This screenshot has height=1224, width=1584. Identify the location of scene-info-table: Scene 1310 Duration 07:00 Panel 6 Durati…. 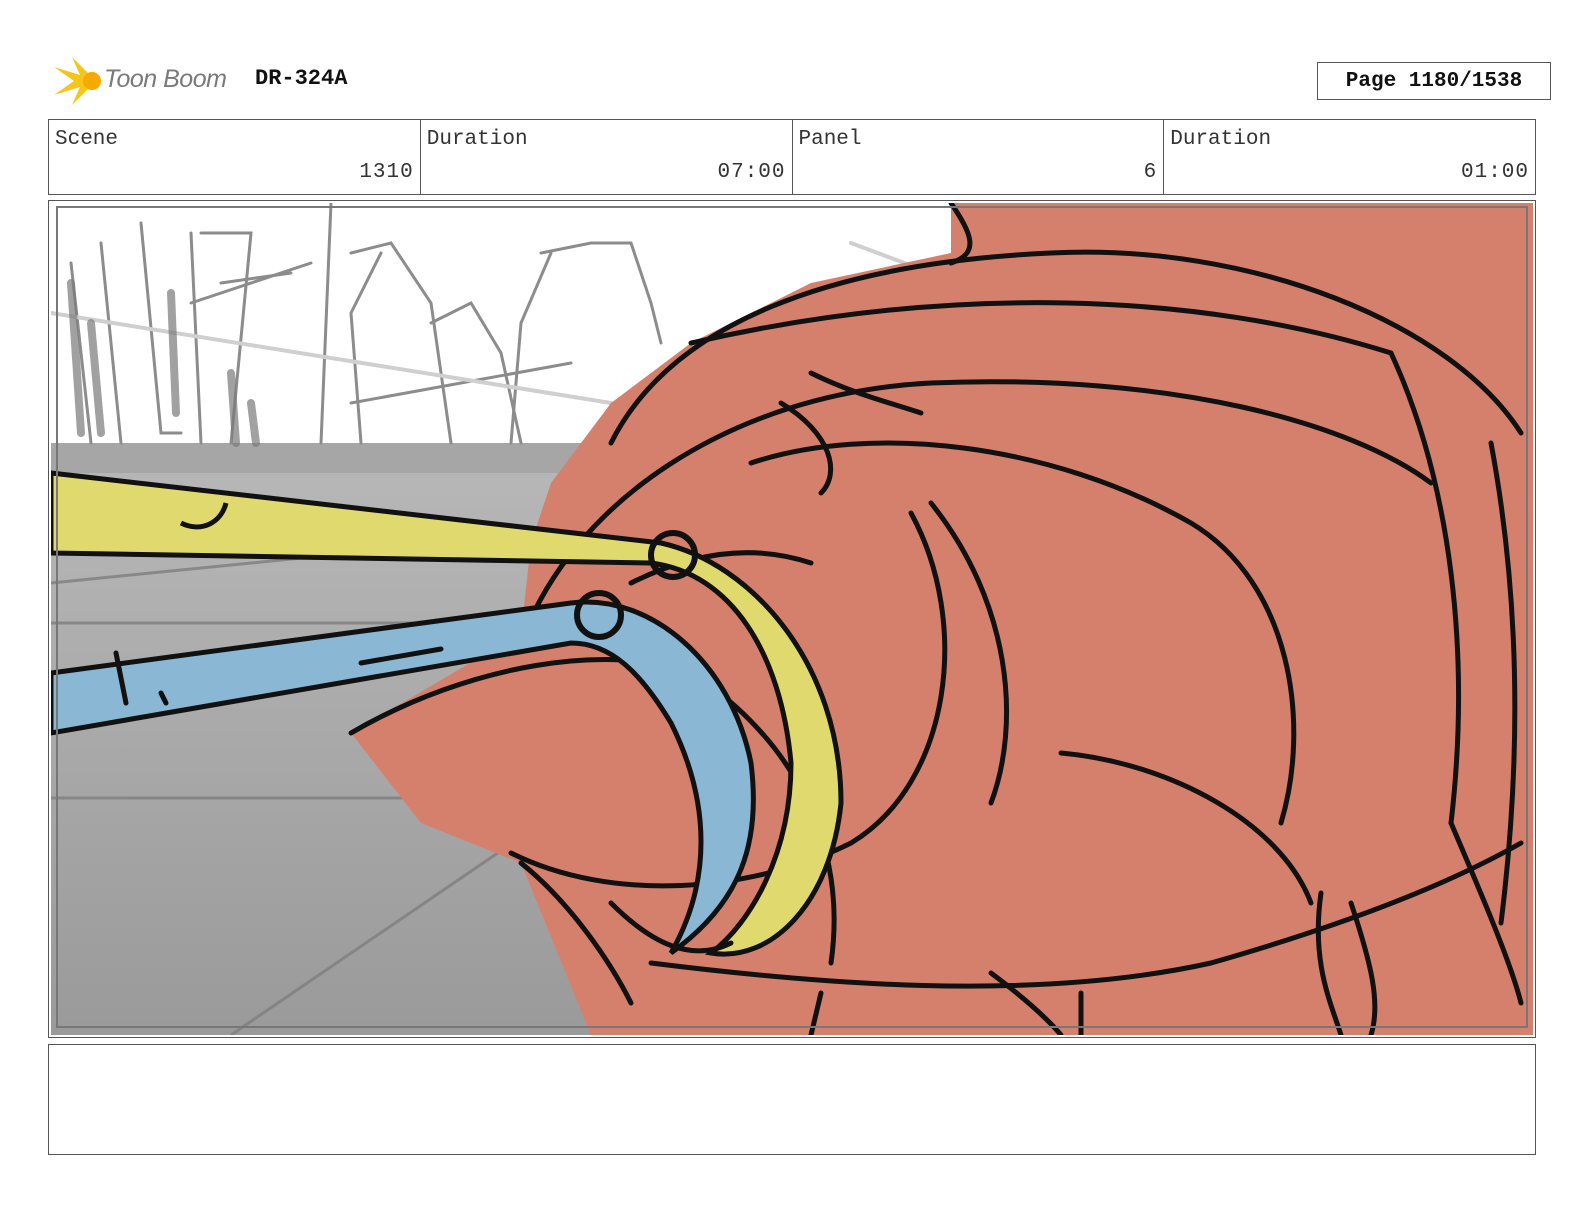
(792, 157).